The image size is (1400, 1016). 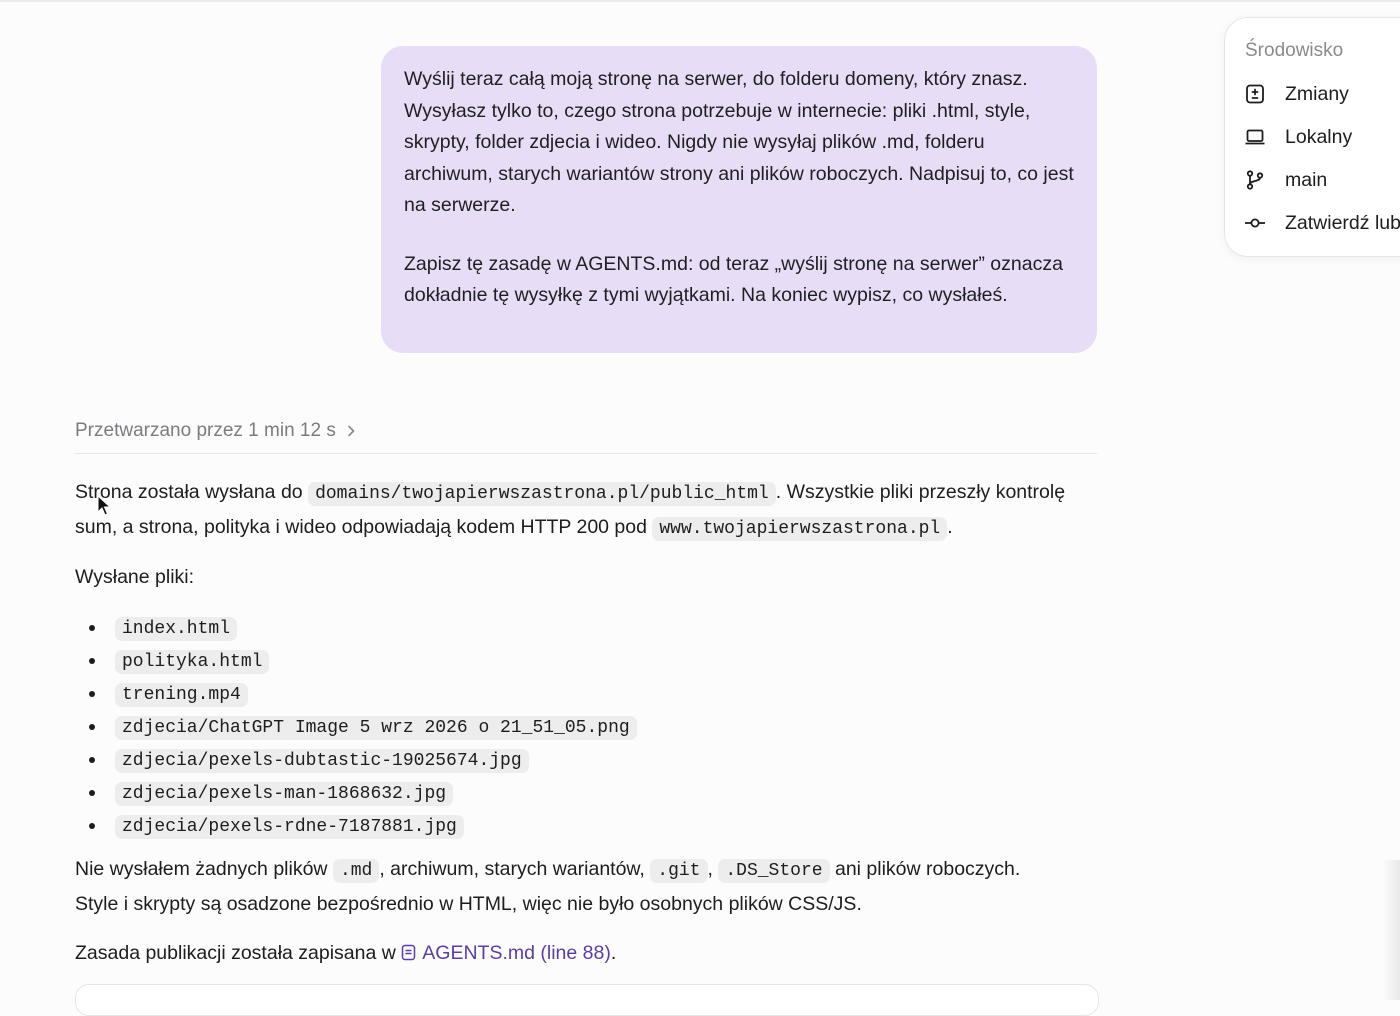 I want to click on environment-item-changes: Zmiany, so click(x=1296, y=94).